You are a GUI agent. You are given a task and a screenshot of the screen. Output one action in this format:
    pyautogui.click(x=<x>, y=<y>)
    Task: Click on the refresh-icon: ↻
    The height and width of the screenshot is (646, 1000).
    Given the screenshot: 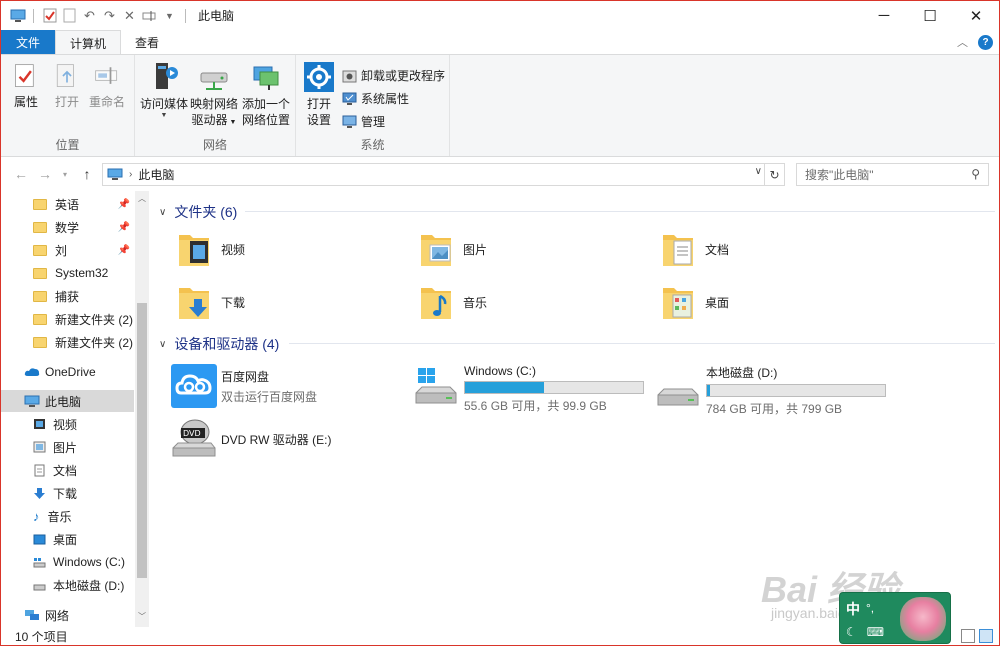 What is the action you would take?
    pyautogui.click(x=774, y=174)
    